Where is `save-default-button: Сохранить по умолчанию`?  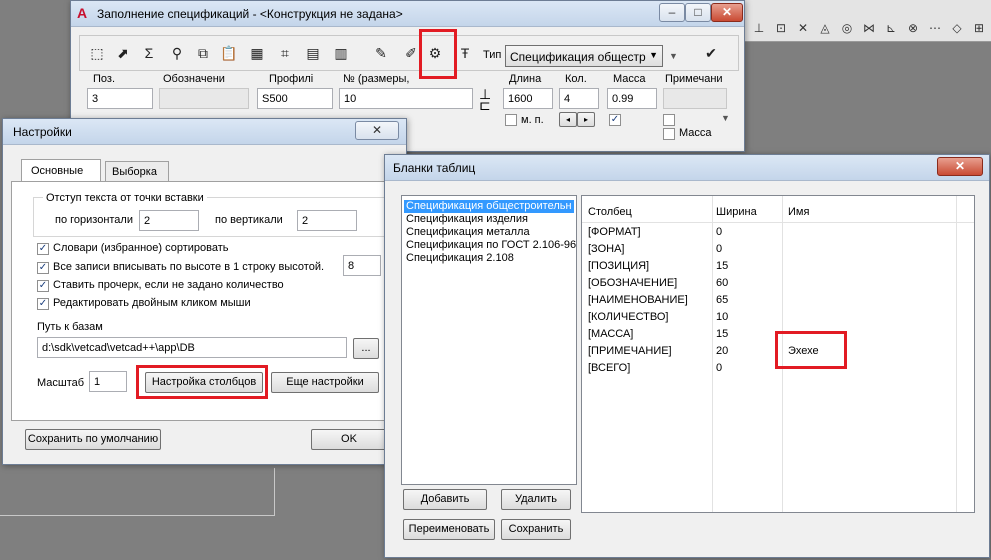 save-default-button: Сохранить по умолчанию is located at coordinates (93, 439).